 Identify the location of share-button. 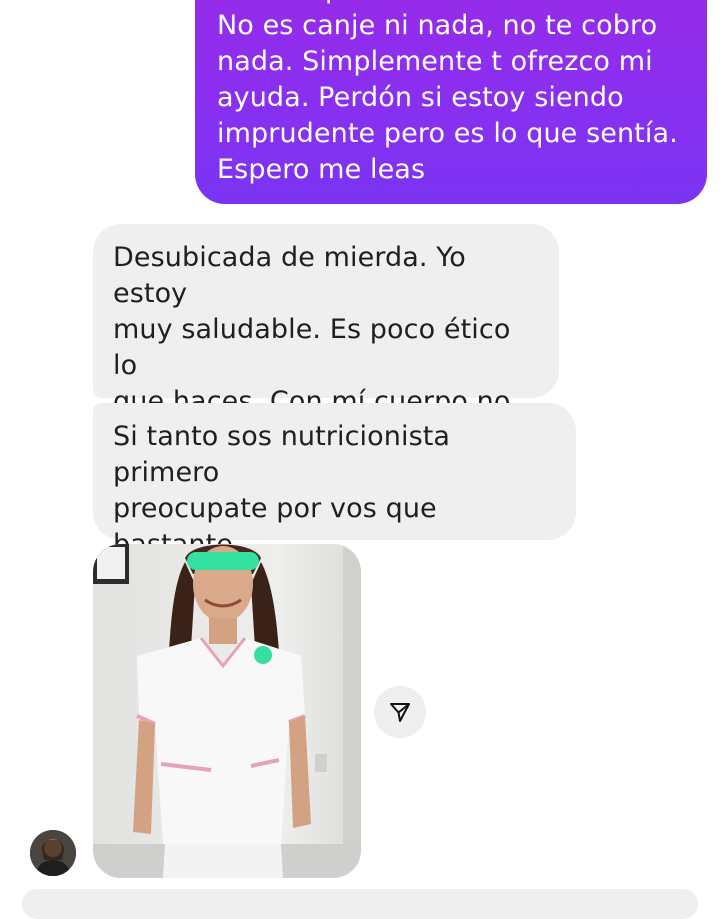
(400, 712).